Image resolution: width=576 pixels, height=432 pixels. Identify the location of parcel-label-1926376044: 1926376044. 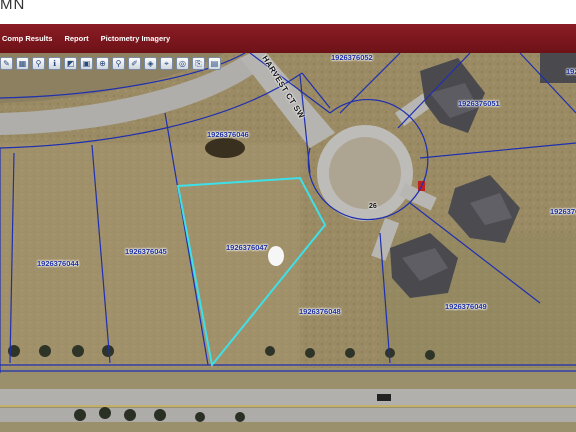
(58, 263).